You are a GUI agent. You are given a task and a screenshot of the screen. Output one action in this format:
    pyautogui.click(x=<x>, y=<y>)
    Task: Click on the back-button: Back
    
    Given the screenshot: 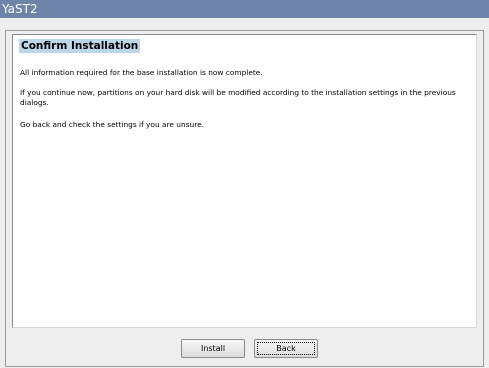 What is the action you would take?
    pyautogui.click(x=286, y=348)
    